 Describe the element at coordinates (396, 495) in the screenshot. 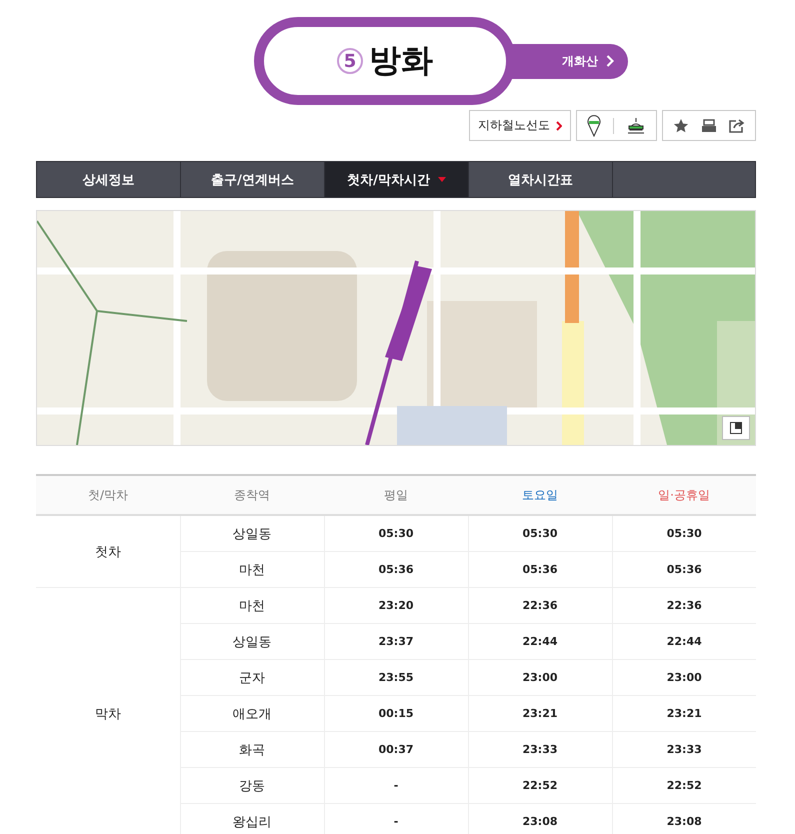

I see `column-header: 평일` at that location.